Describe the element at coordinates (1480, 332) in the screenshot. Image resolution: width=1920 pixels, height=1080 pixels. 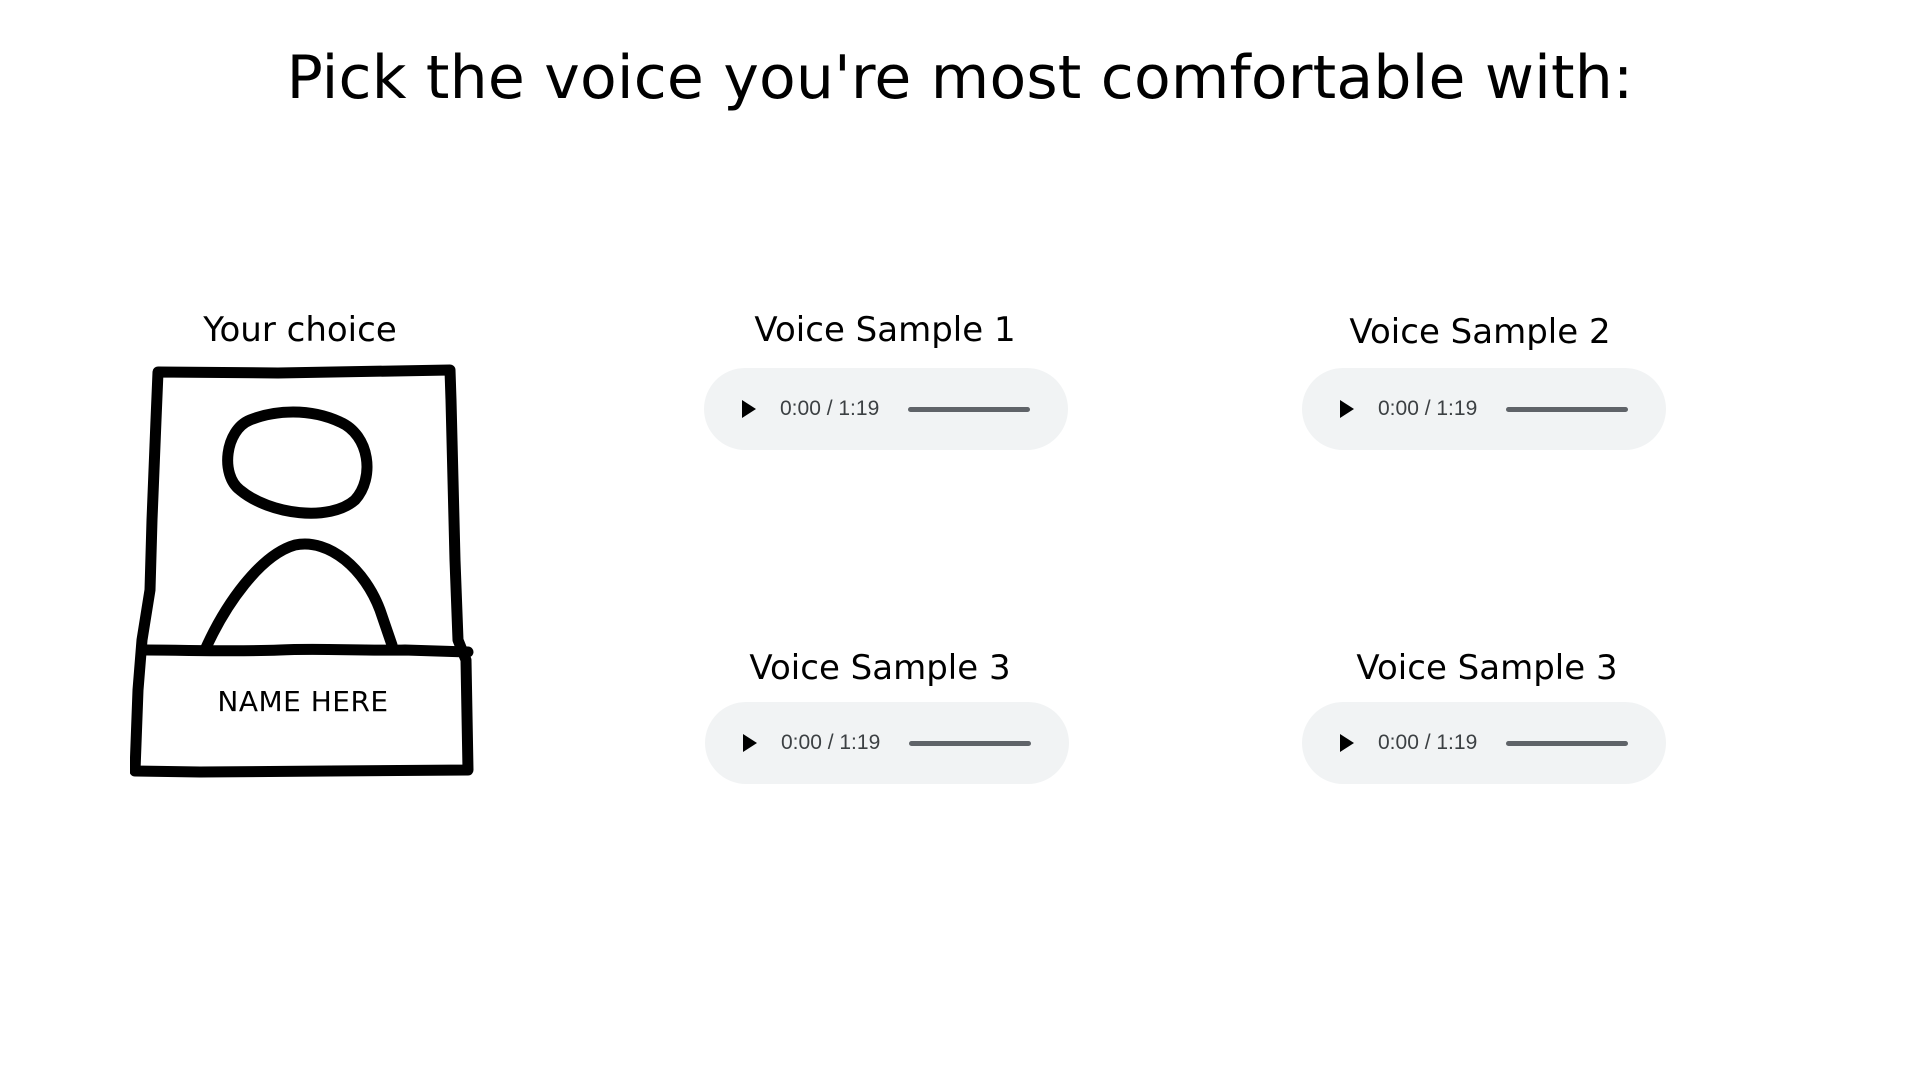
I see `sample-2-label: Voice Sample 2` at that location.